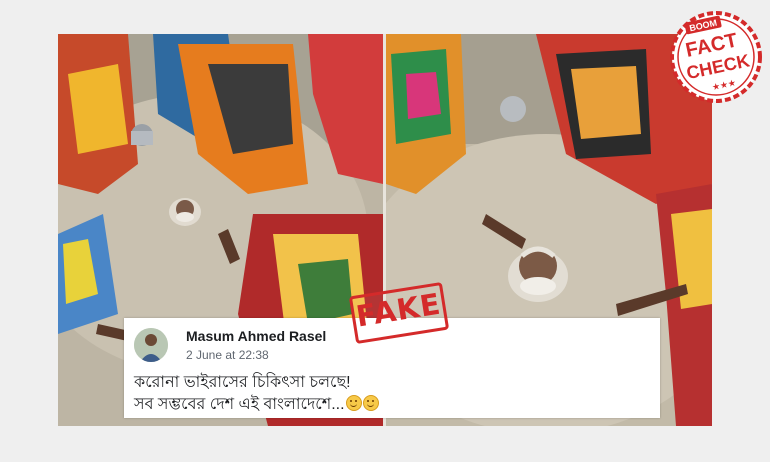 The width and height of the screenshot is (770, 462). Describe the element at coordinates (151, 345) in the screenshot. I see `avatar` at that location.